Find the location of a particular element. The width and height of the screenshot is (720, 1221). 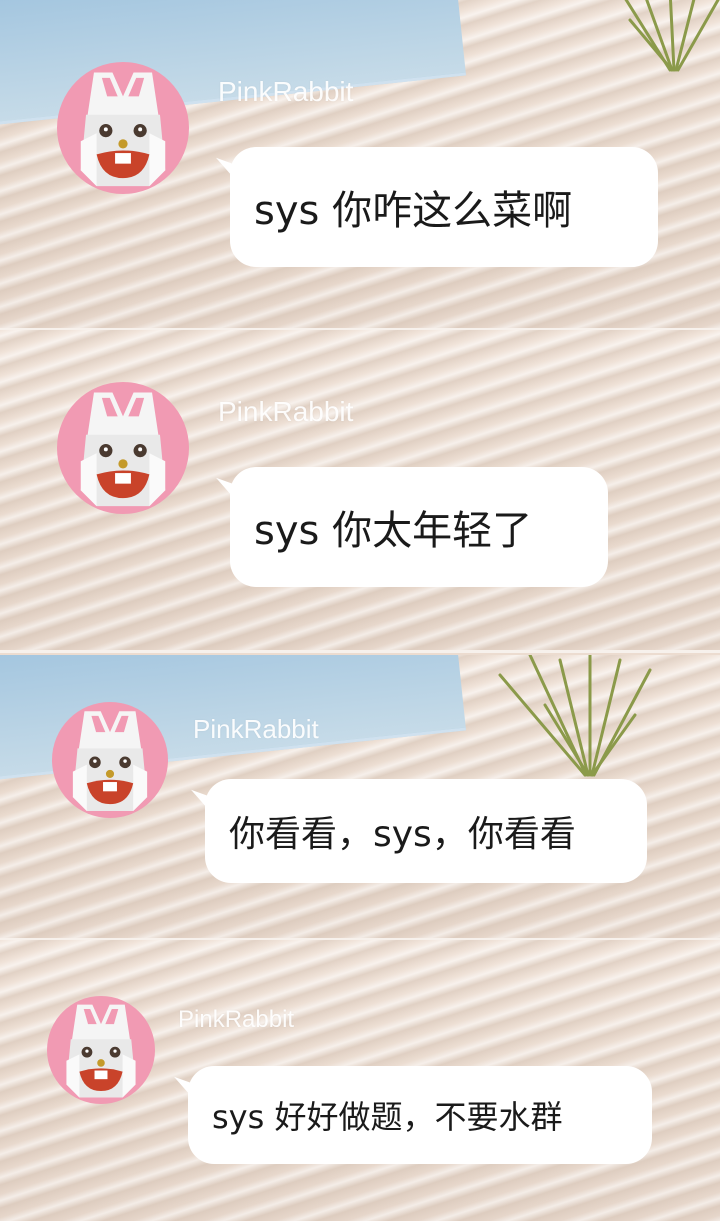

message-bubble: 你看看，sys，你看看 is located at coordinates (426, 831).